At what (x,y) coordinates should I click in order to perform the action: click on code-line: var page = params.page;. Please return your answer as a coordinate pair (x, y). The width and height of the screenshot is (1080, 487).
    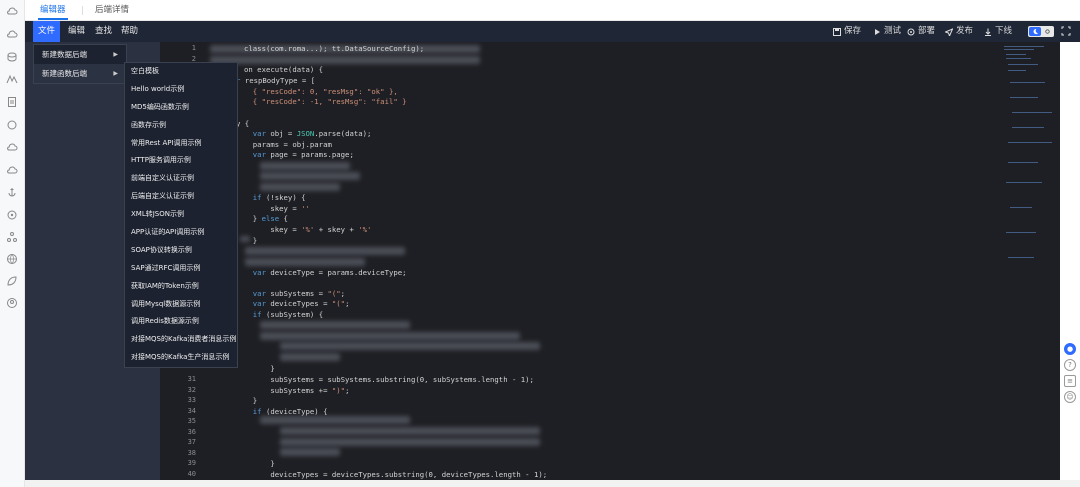
    Looking at the image, I should click on (299, 154).